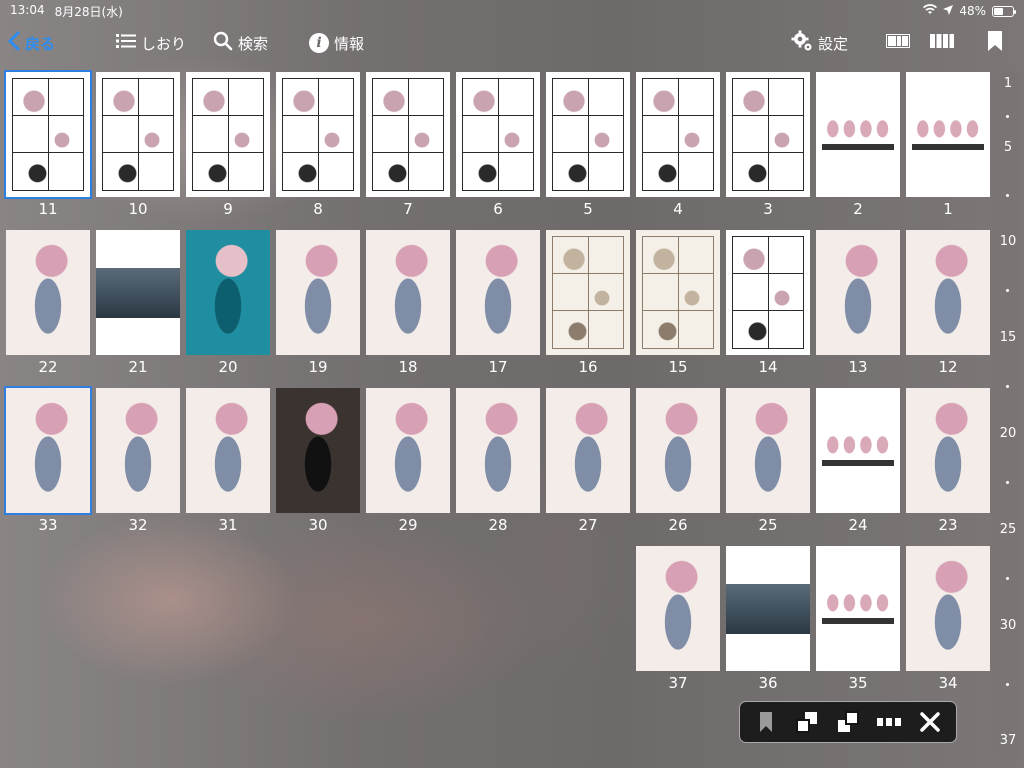 This screenshot has height=768, width=1024. Describe the element at coordinates (678, 461) in the screenshot. I see `page-thumbnail: 26` at that location.